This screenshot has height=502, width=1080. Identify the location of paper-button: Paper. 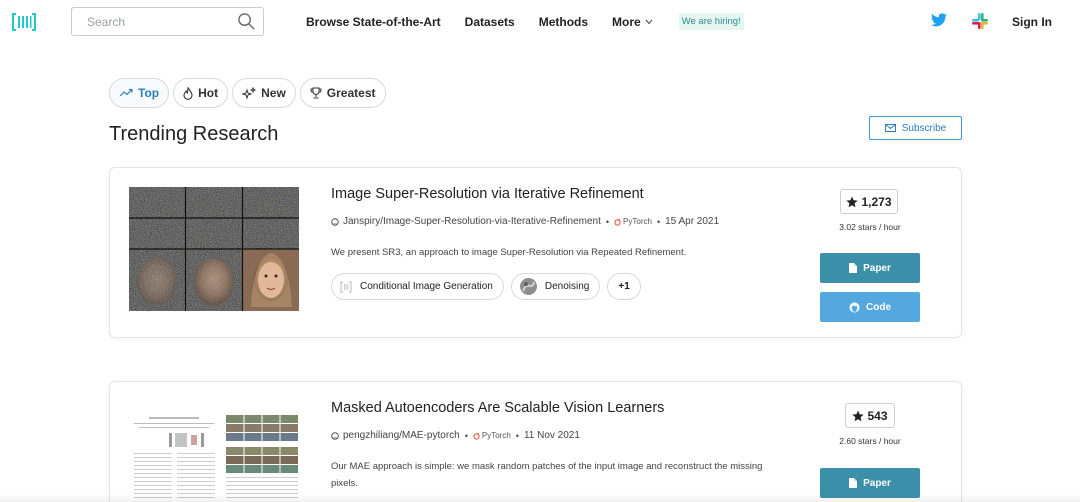
(870, 268).